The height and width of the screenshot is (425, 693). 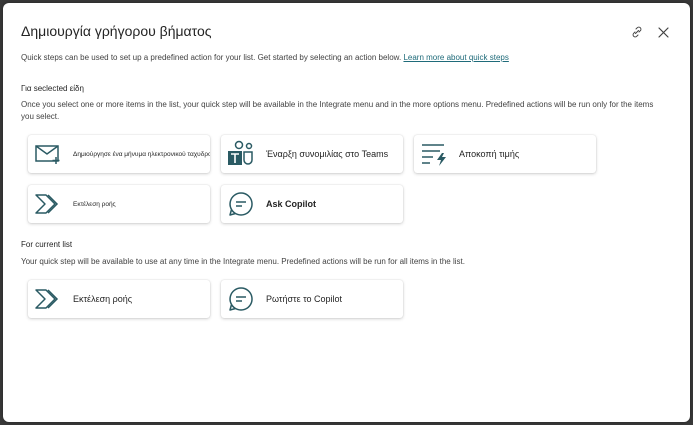 What do you see at coordinates (663, 32) in the screenshot?
I see `close-icon` at bounding box center [663, 32].